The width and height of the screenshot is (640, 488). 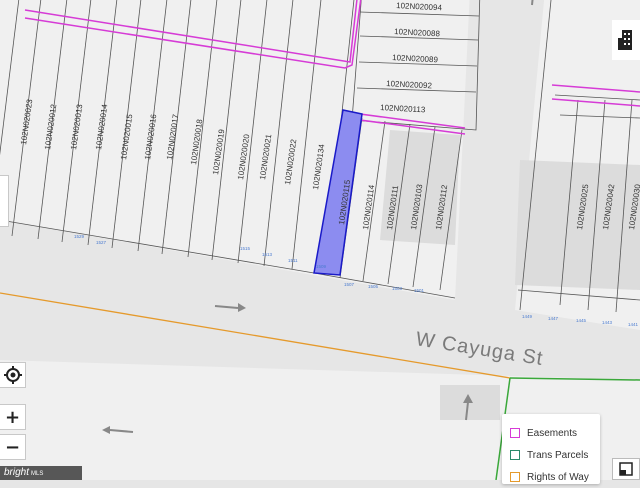 I want to click on address-number: 1449, so click(x=527, y=316).